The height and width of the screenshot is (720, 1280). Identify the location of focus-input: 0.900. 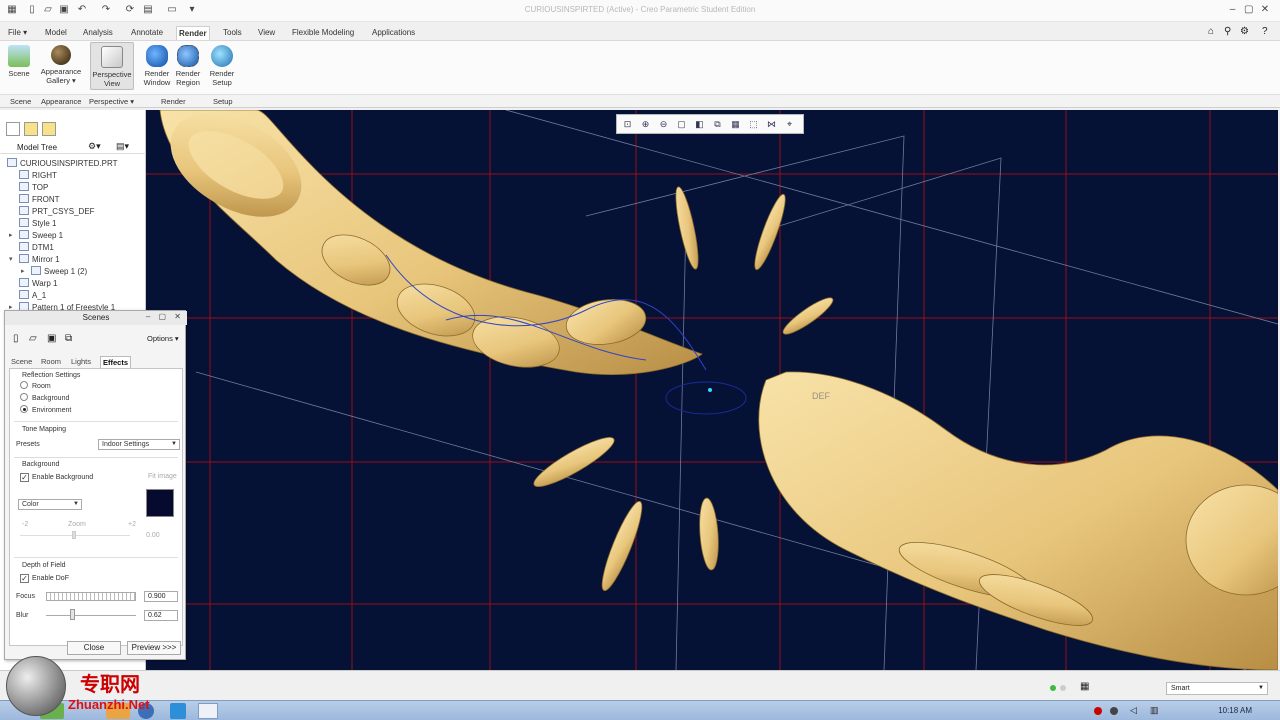
(161, 596).